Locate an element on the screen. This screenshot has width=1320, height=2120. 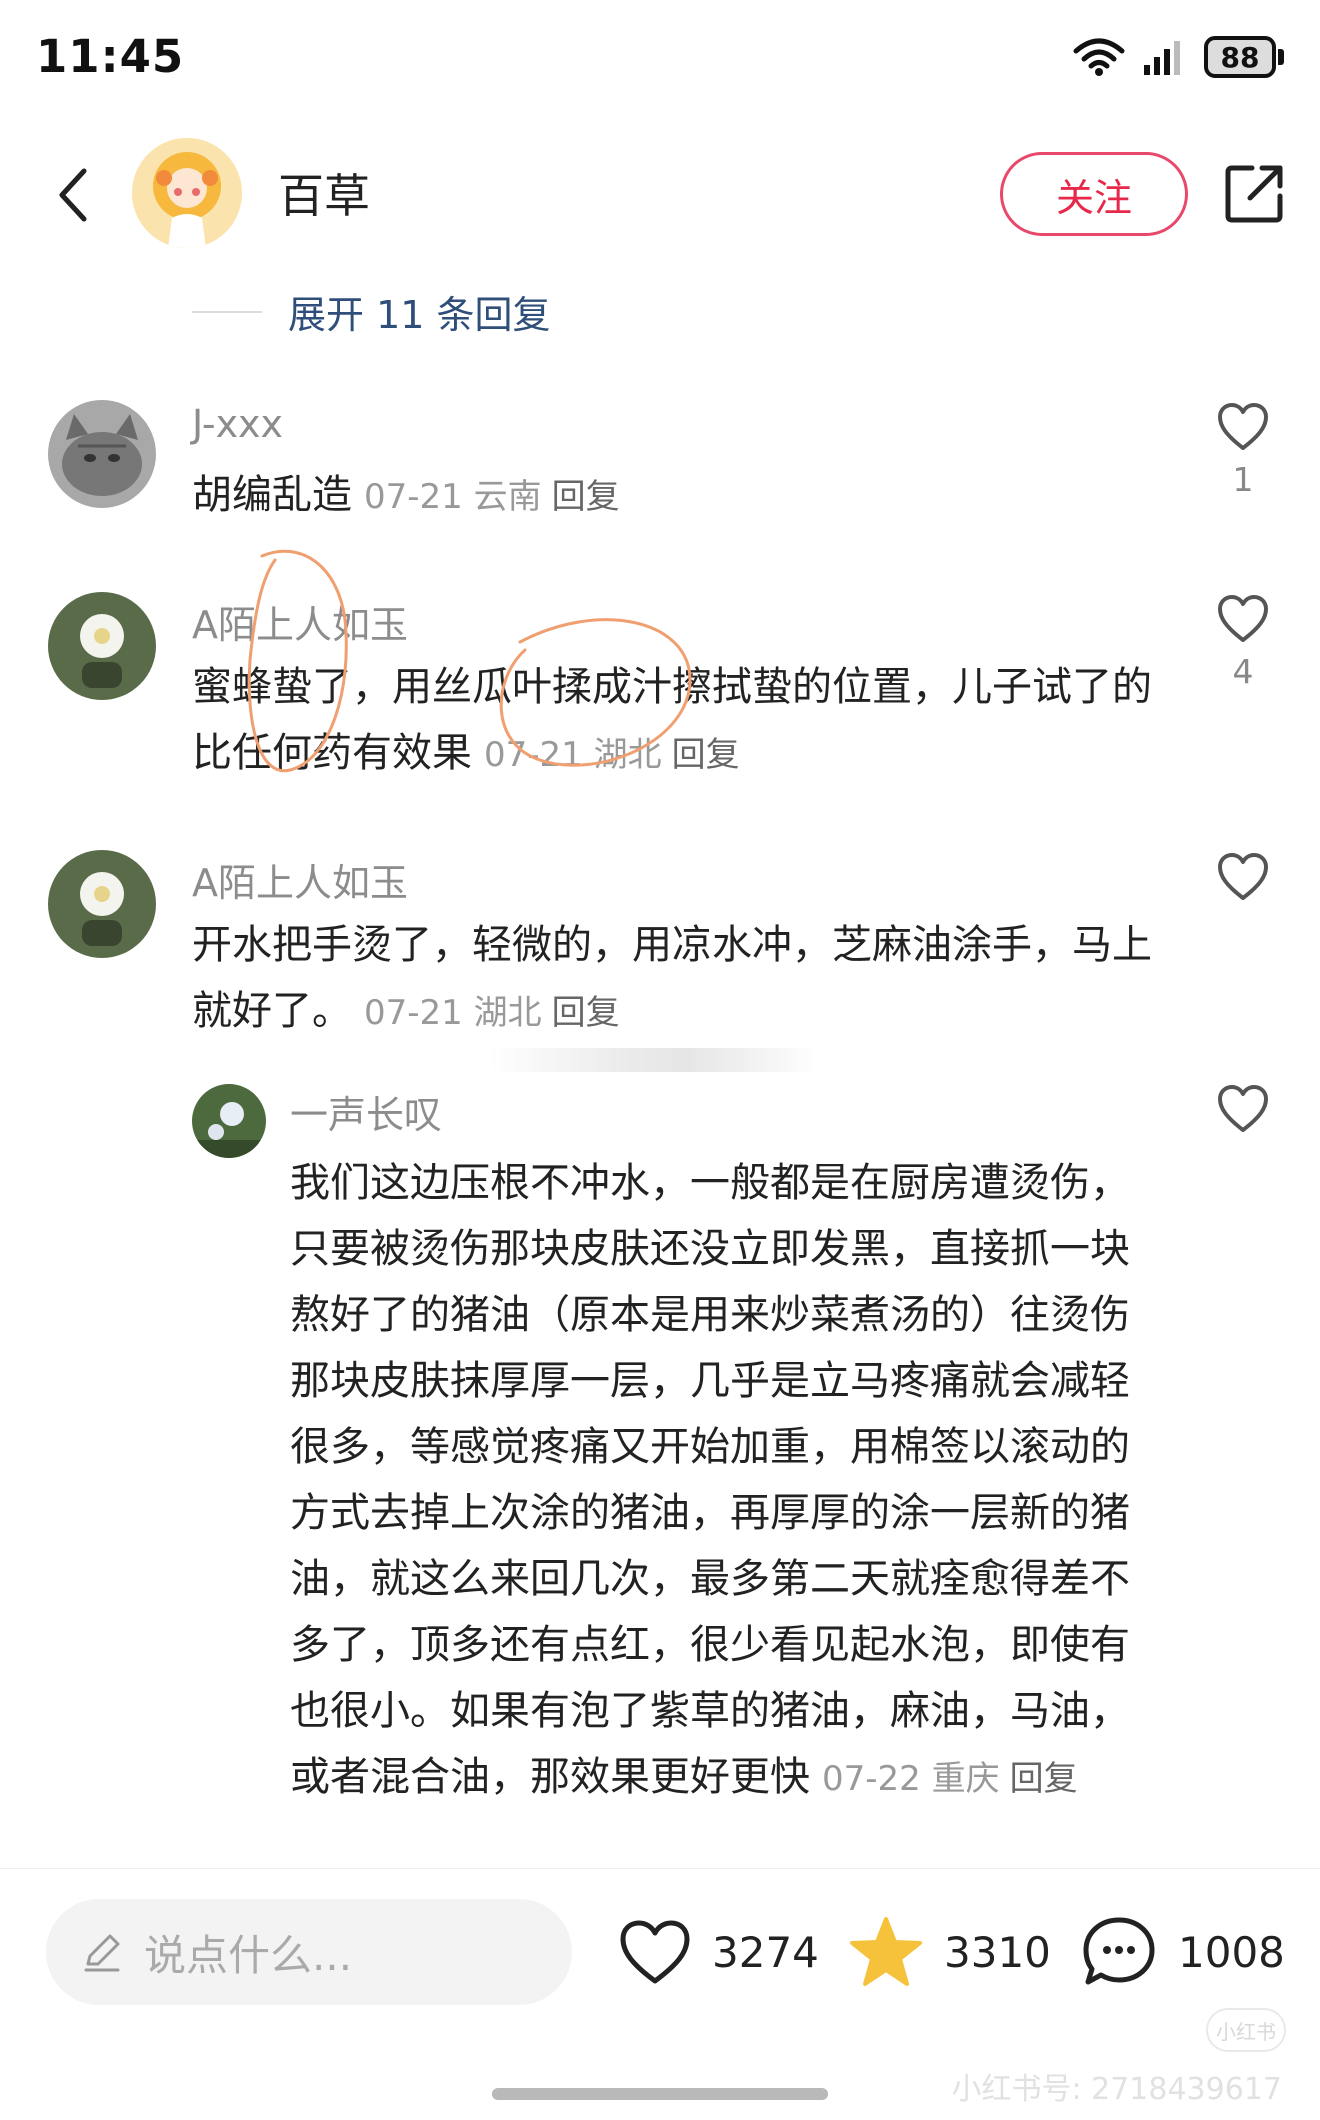
watermark: 小红书号: 2718439617 is located at coordinates (1116, 2089).